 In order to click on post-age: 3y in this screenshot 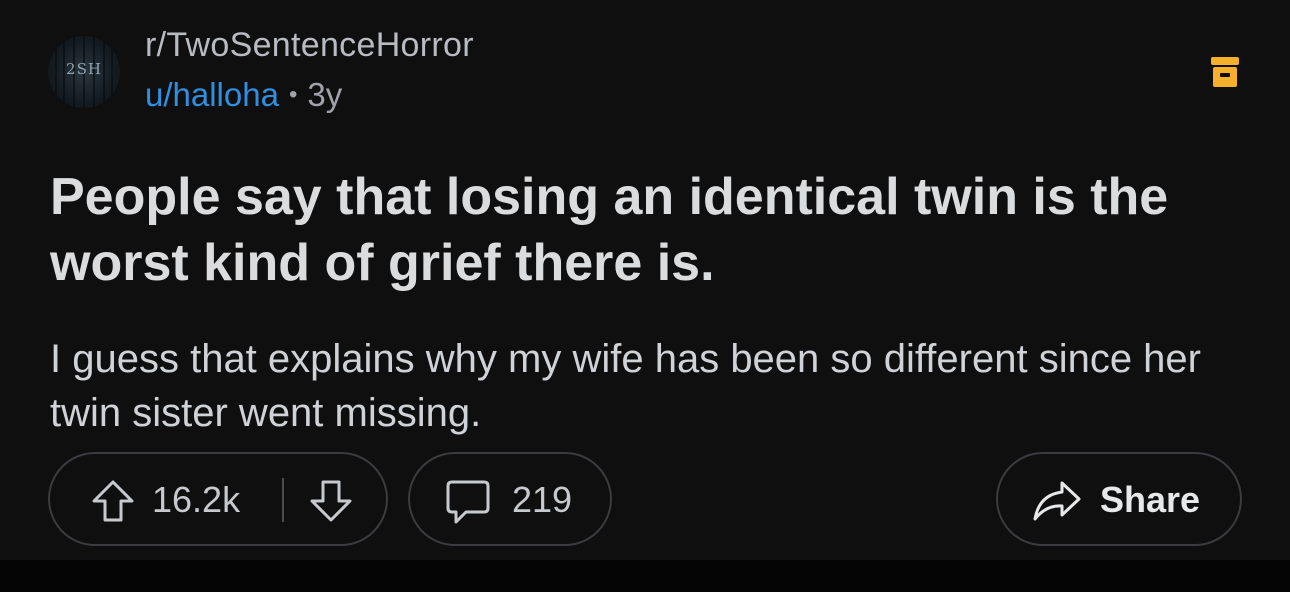, I will do `click(325, 94)`.